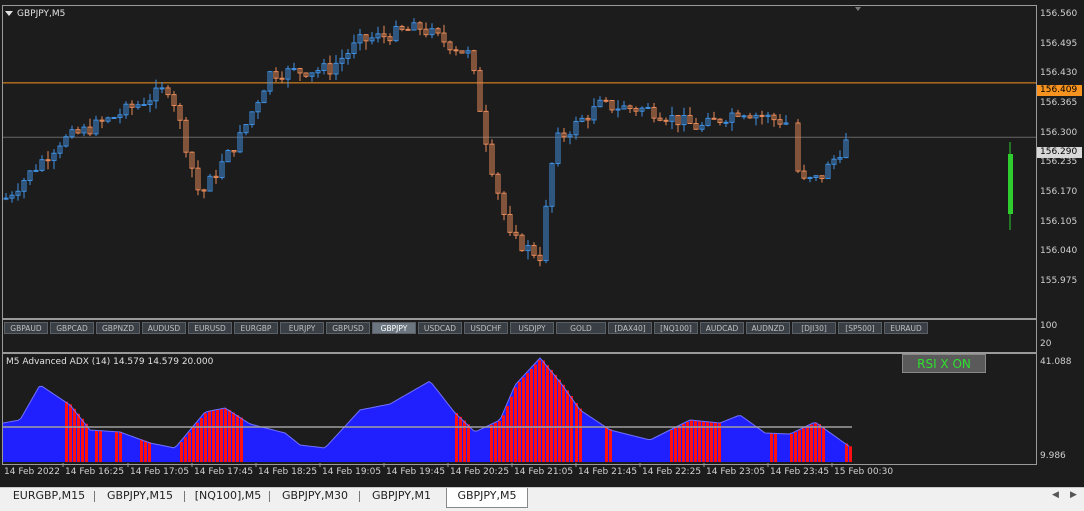 This screenshot has width=1084, height=511. I want to click on time-label: 14 Feb 19:05, so click(352, 472).